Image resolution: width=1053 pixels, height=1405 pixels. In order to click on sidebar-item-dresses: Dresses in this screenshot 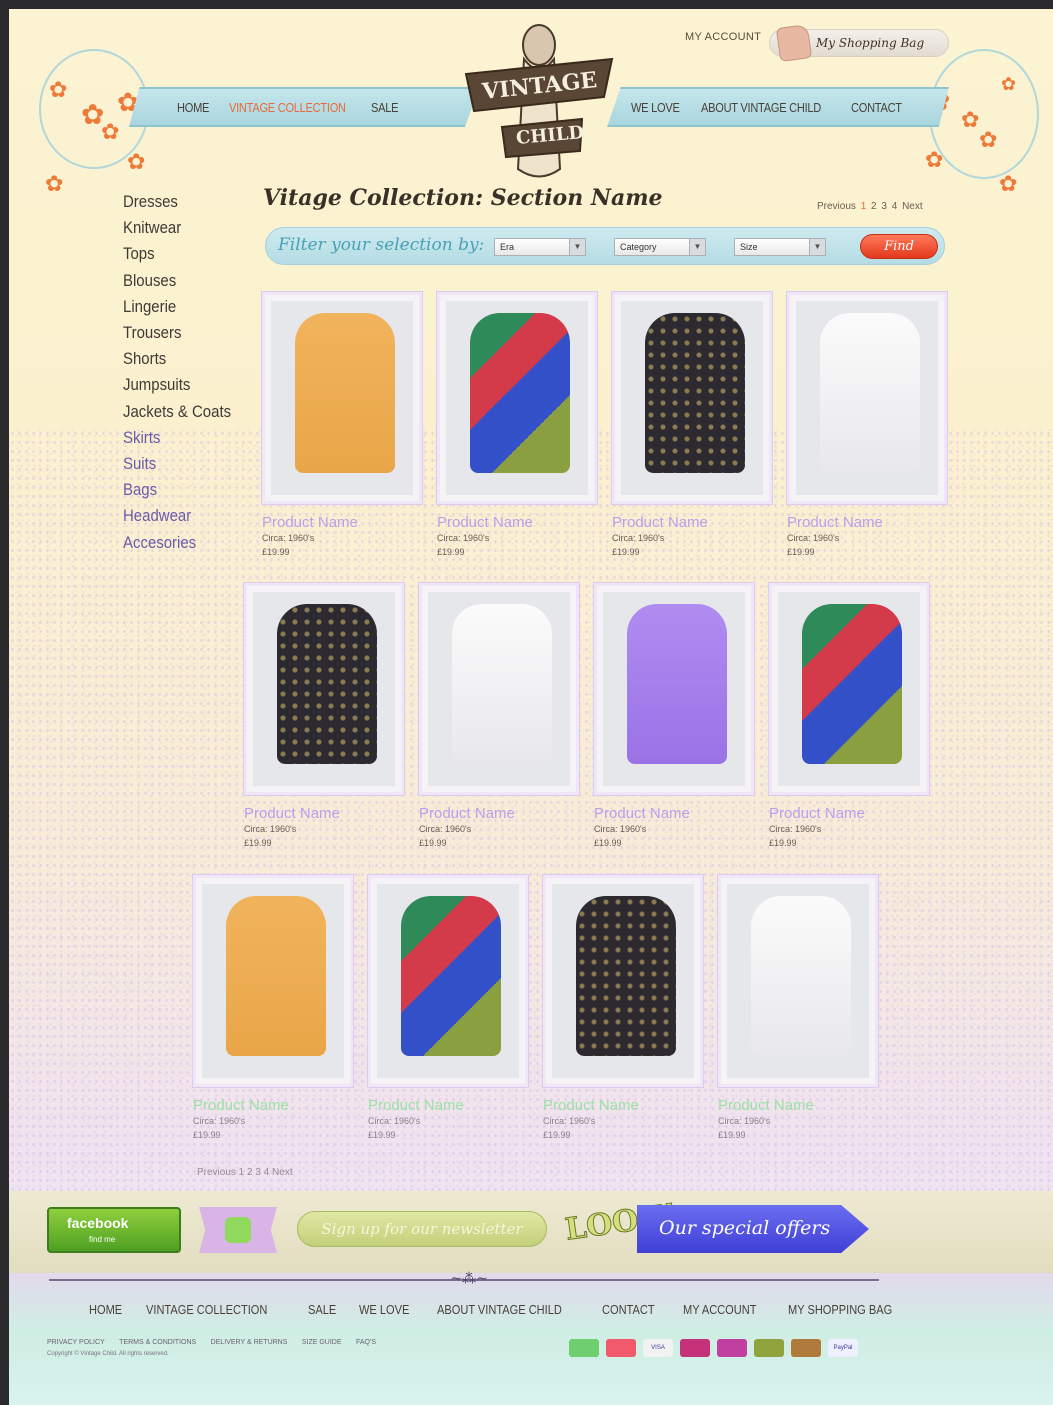, I will do `click(184, 202)`.